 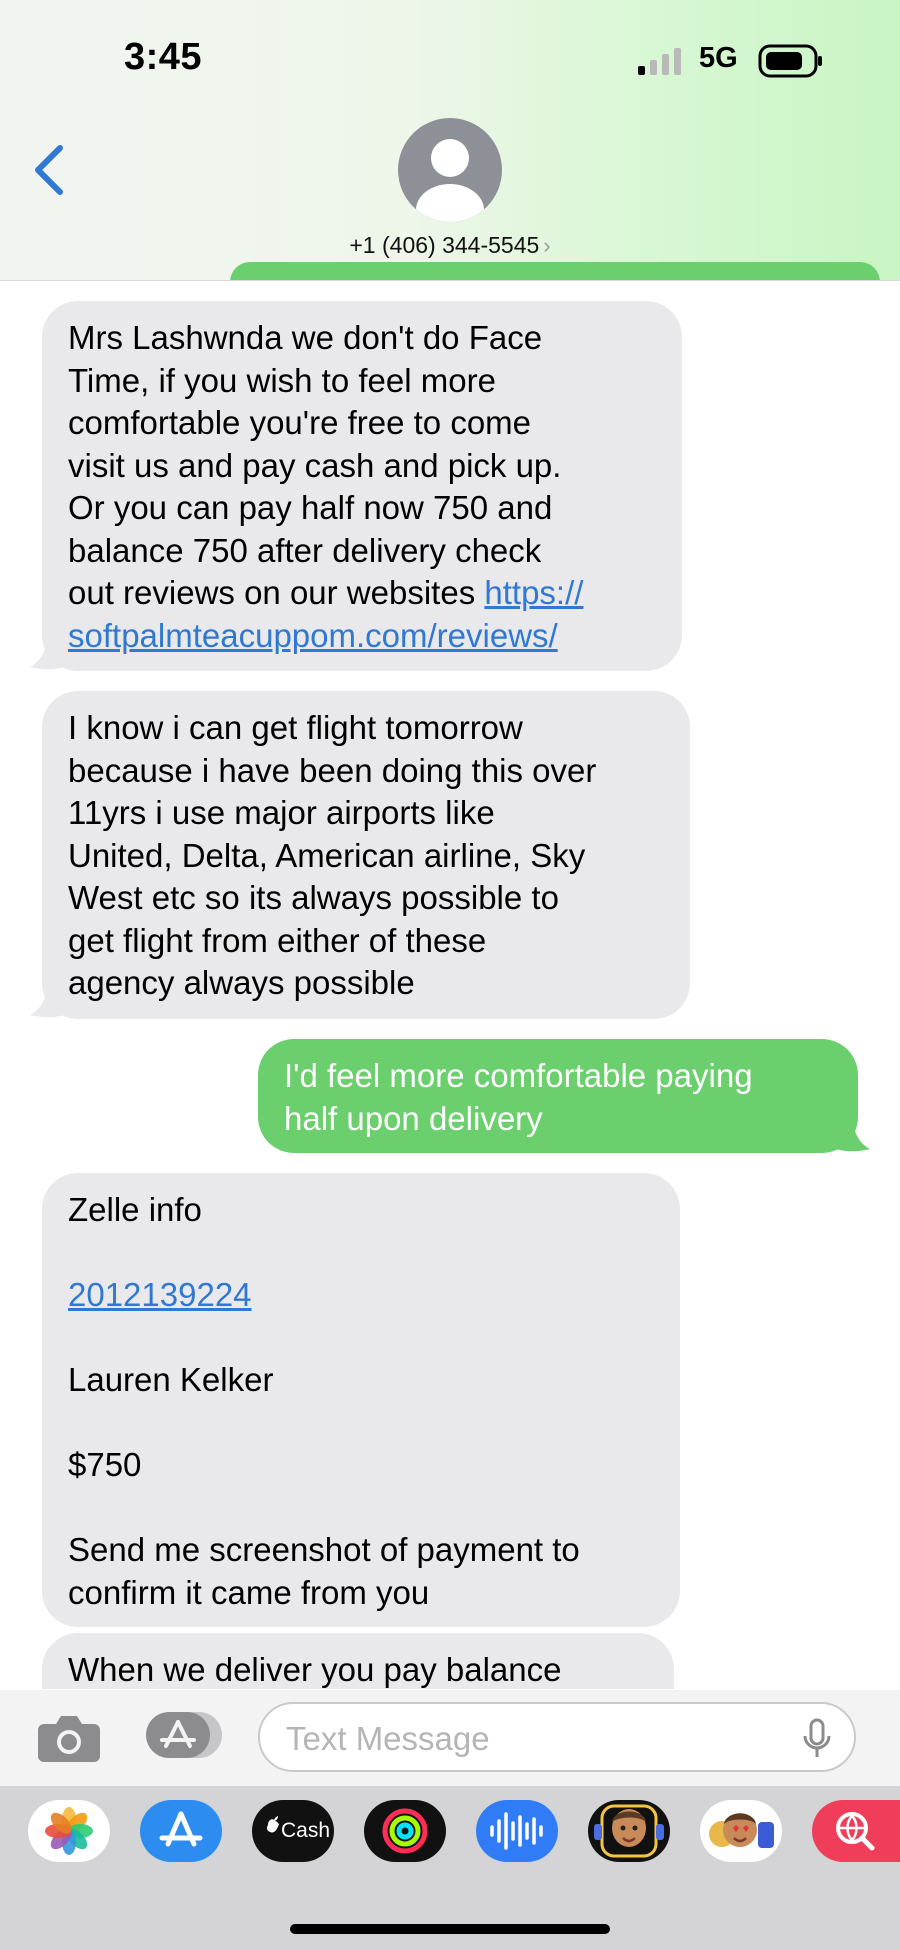 What do you see at coordinates (295, 727) in the screenshot?
I see `message-line: I know i can get flight tomorrow` at bounding box center [295, 727].